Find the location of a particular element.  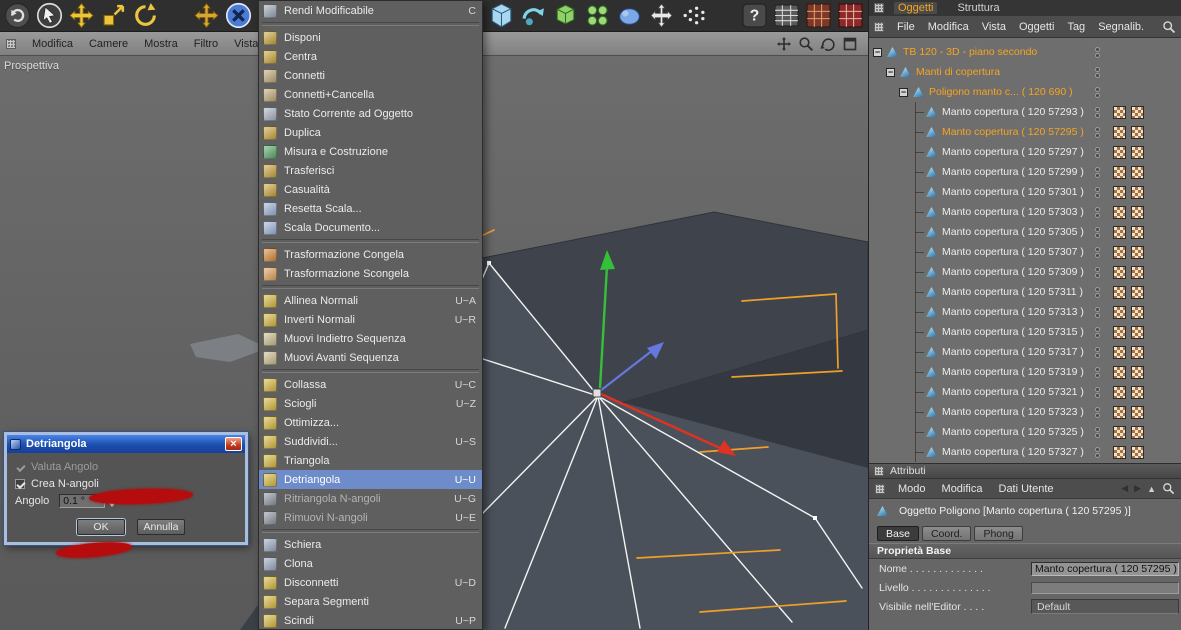

deformer-icon is located at coordinates (661, 15).